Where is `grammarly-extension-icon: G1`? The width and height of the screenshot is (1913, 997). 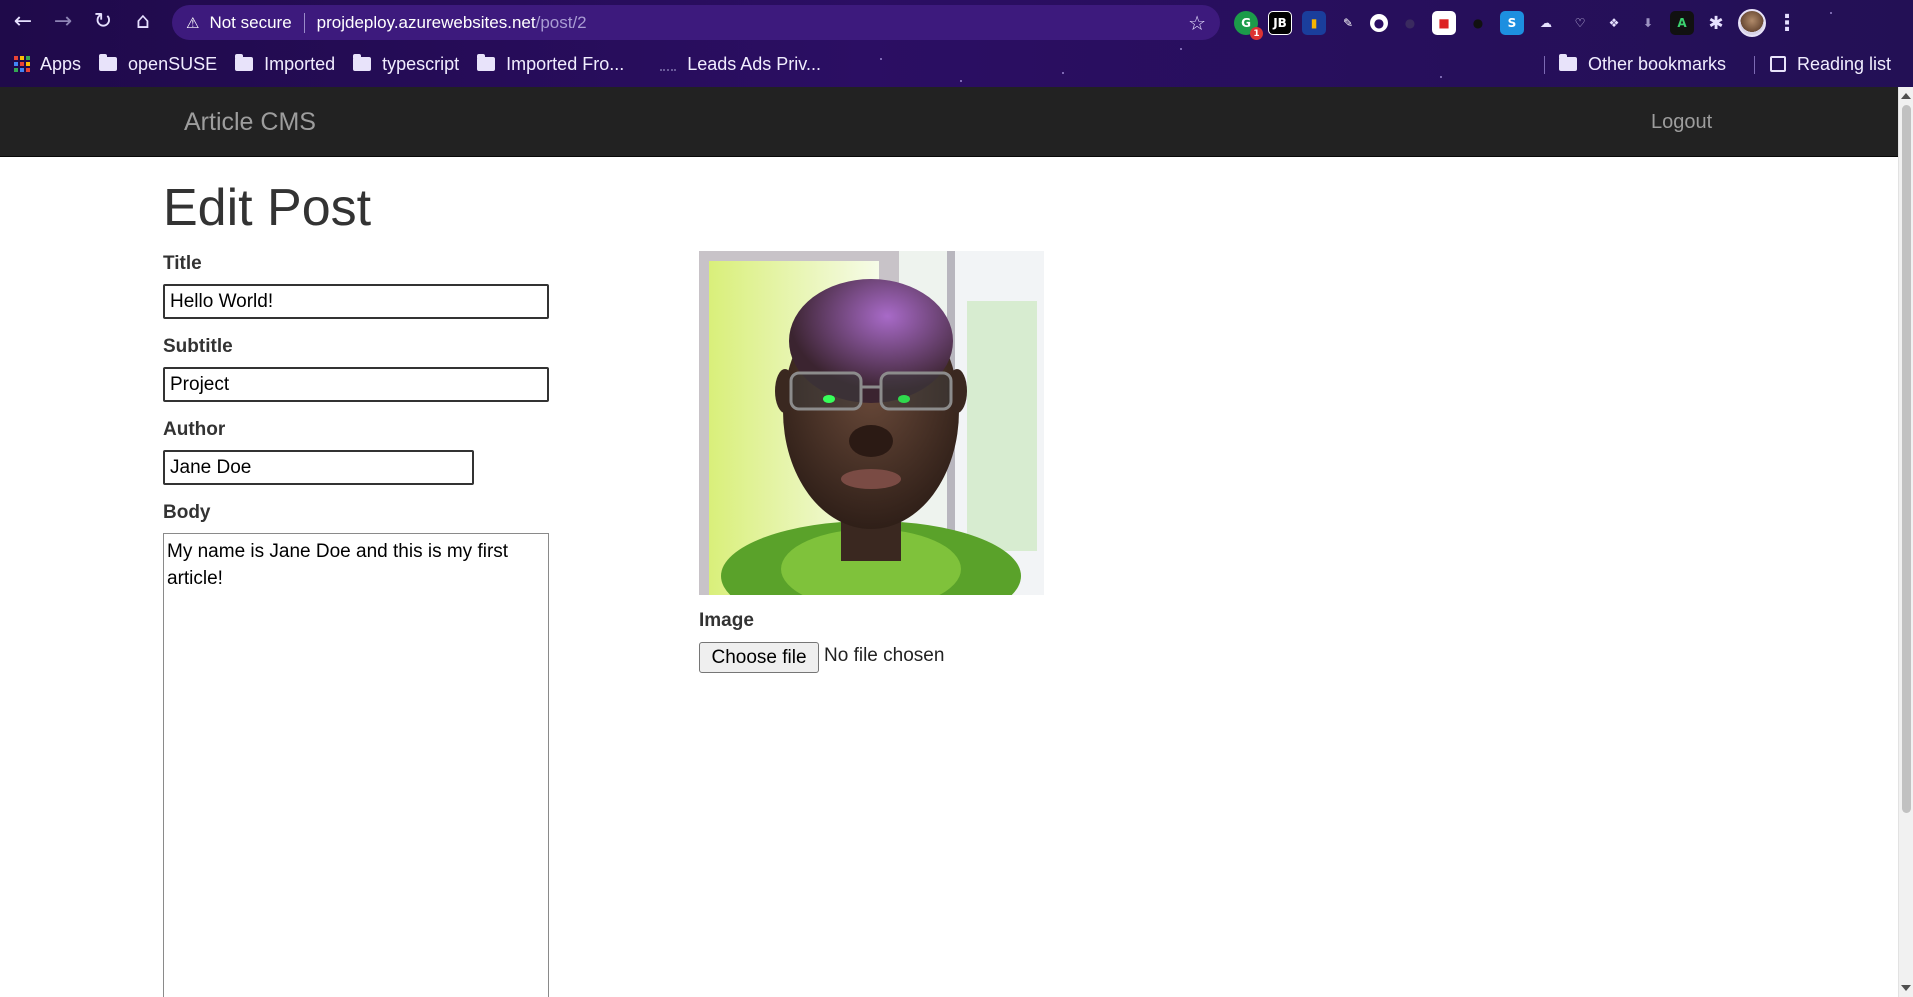
grammarly-extension-icon: G1 is located at coordinates (1248, 25).